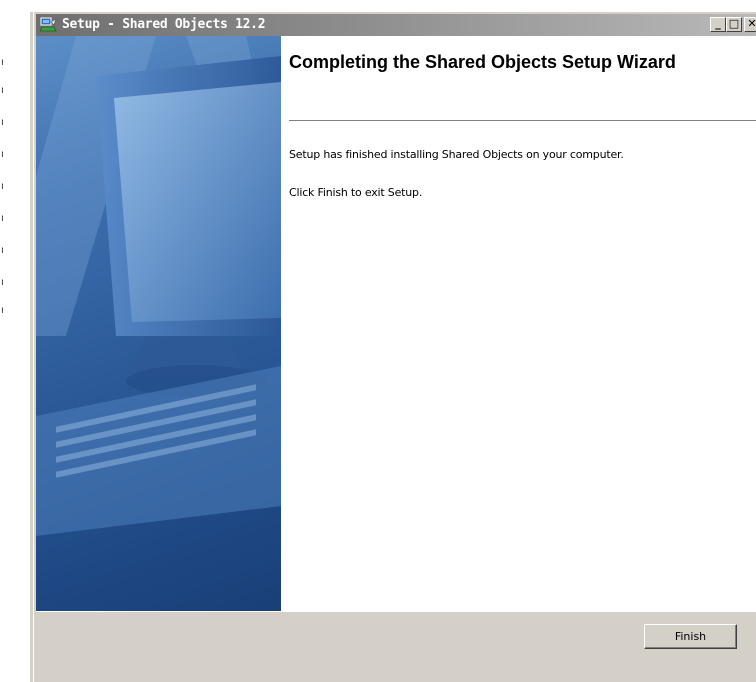 The width and height of the screenshot is (756, 682). What do you see at coordinates (690, 636) in the screenshot?
I see `finish-button: Finish` at bounding box center [690, 636].